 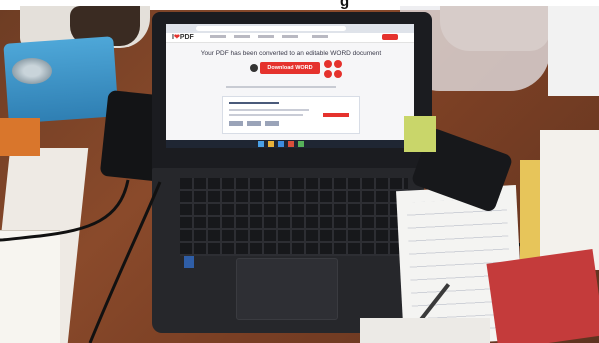 I want to click on papers-bottom, so click(x=425, y=330).